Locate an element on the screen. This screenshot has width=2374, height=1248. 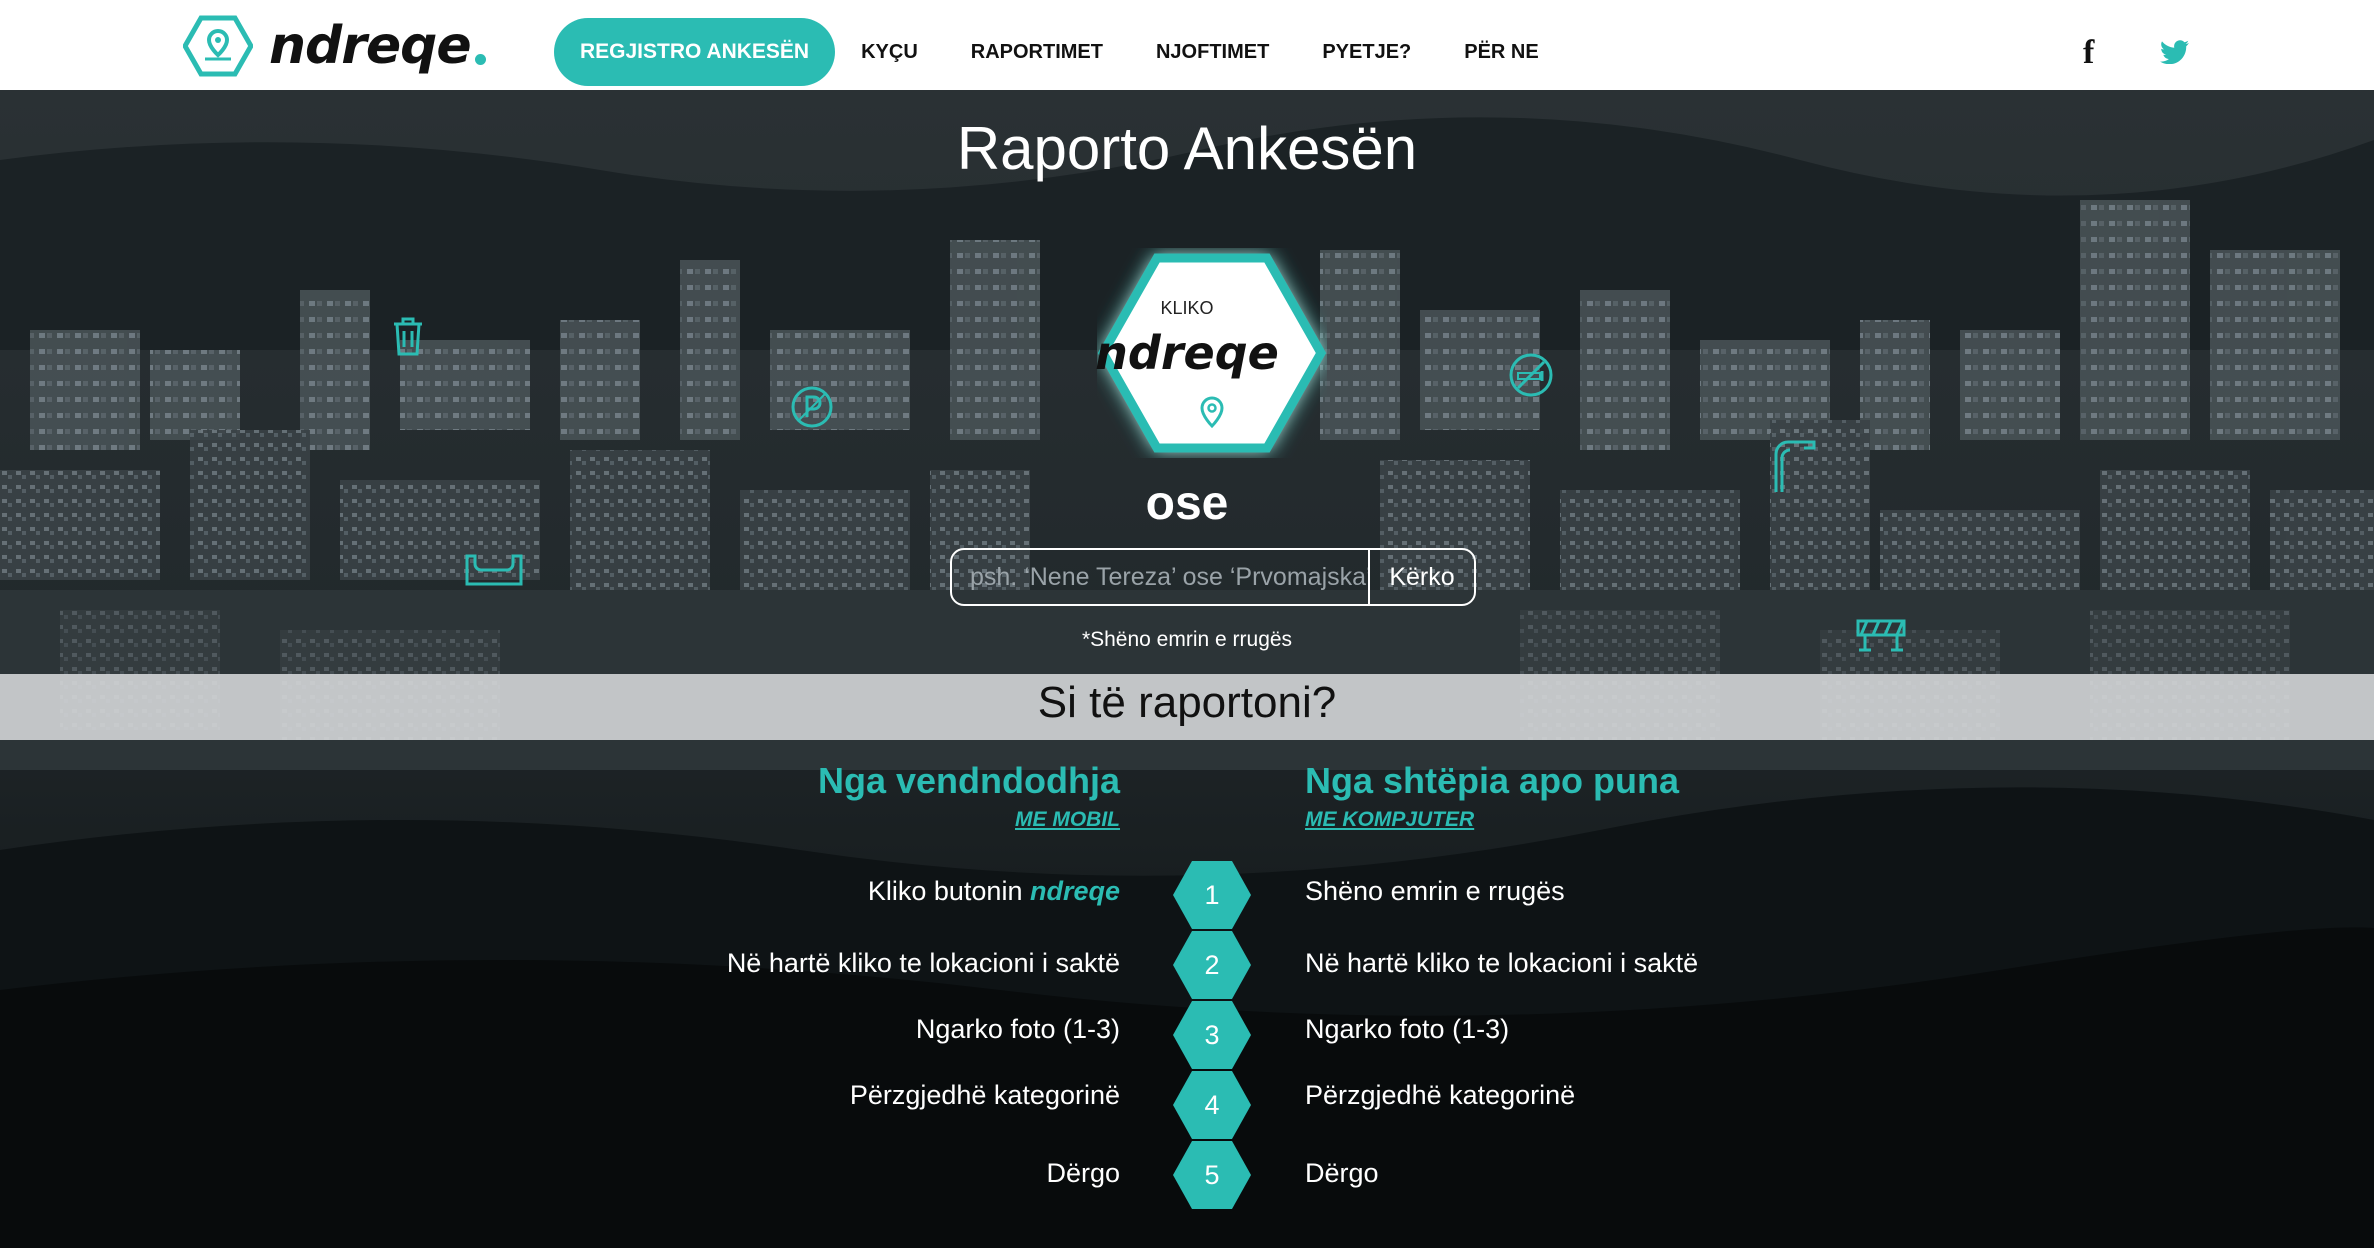
step-number-1: 1 is located at coordinates (1212, 895).